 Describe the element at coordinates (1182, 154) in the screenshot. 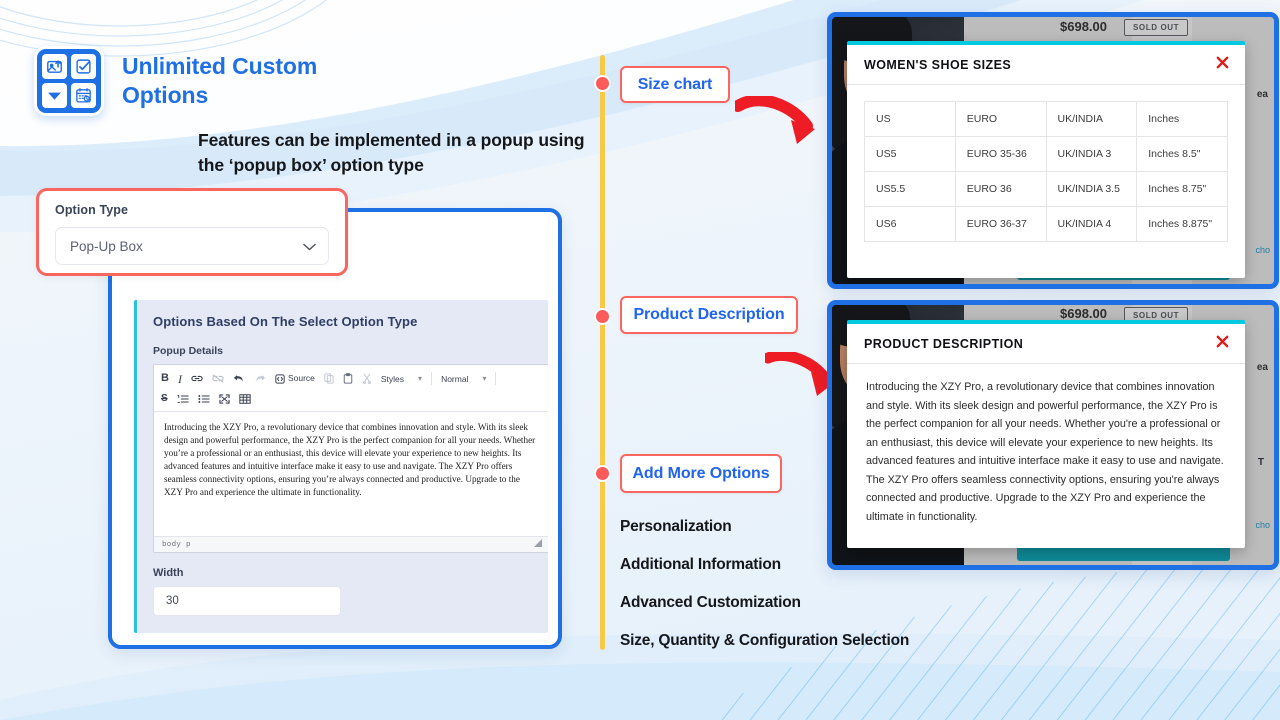

I see `table-cell: Inches 8.5"` at that location.